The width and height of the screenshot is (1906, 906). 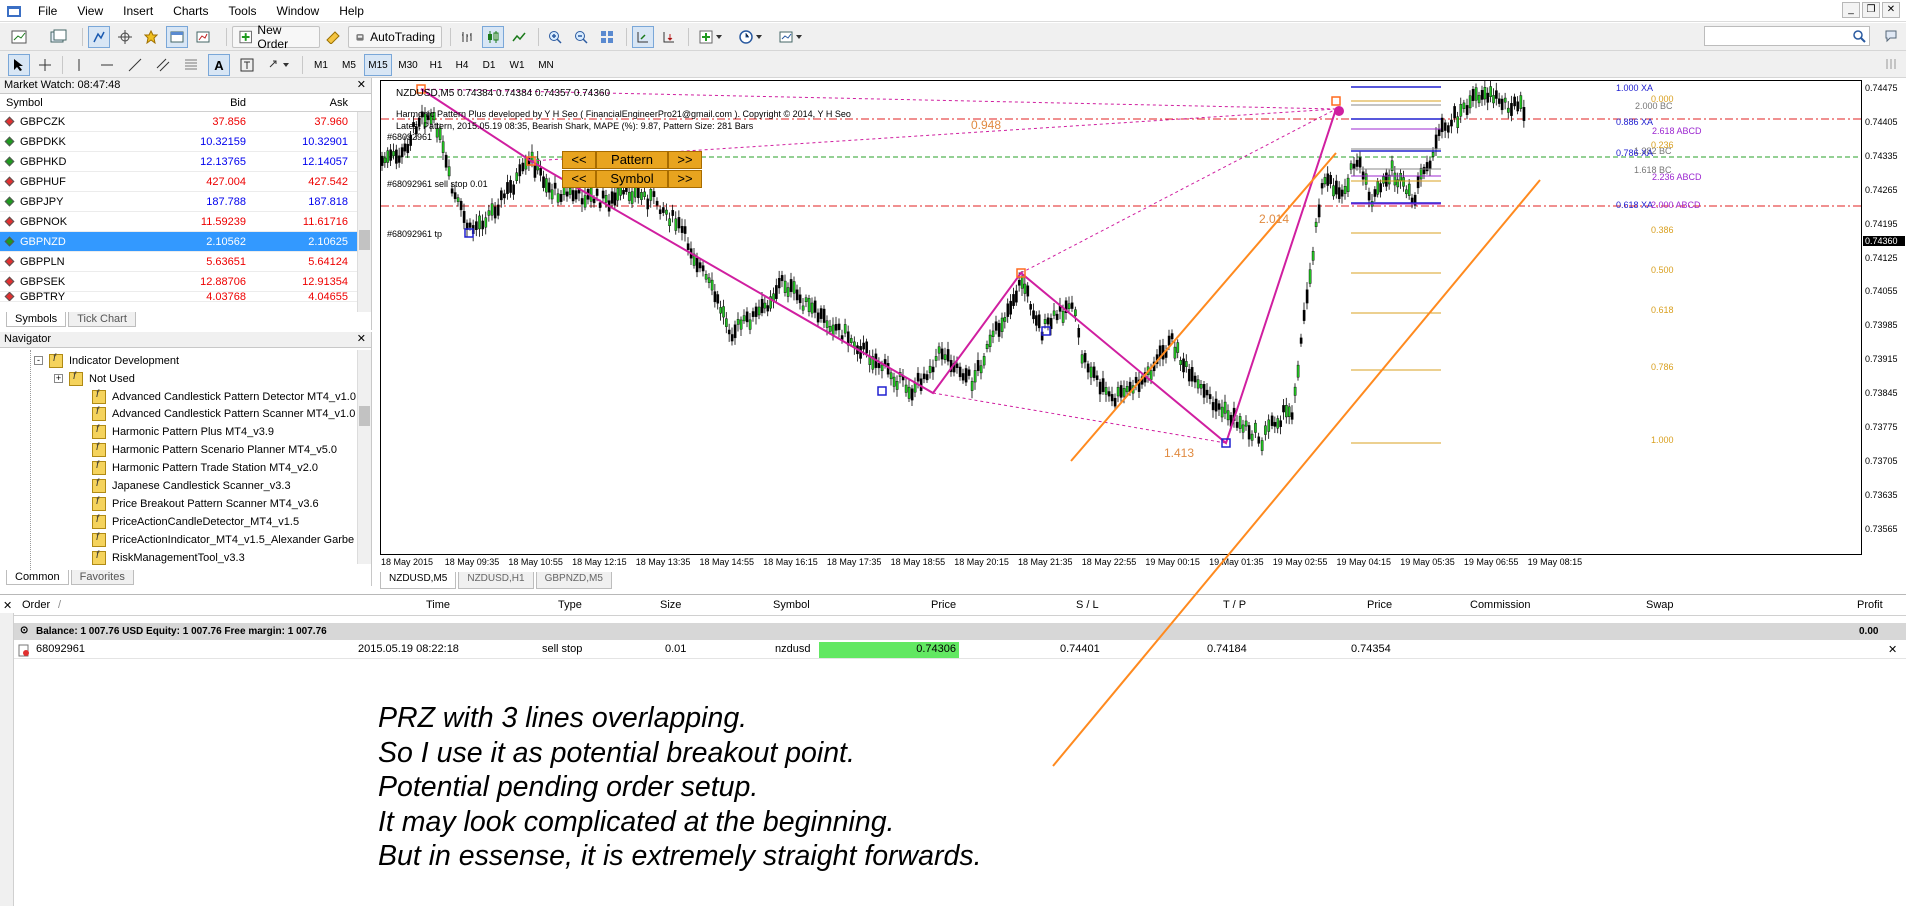 What do you see at coordinates (99, 37) in the screenshot?
I see `market-watch-toggle` at bounding box center [99, 37].